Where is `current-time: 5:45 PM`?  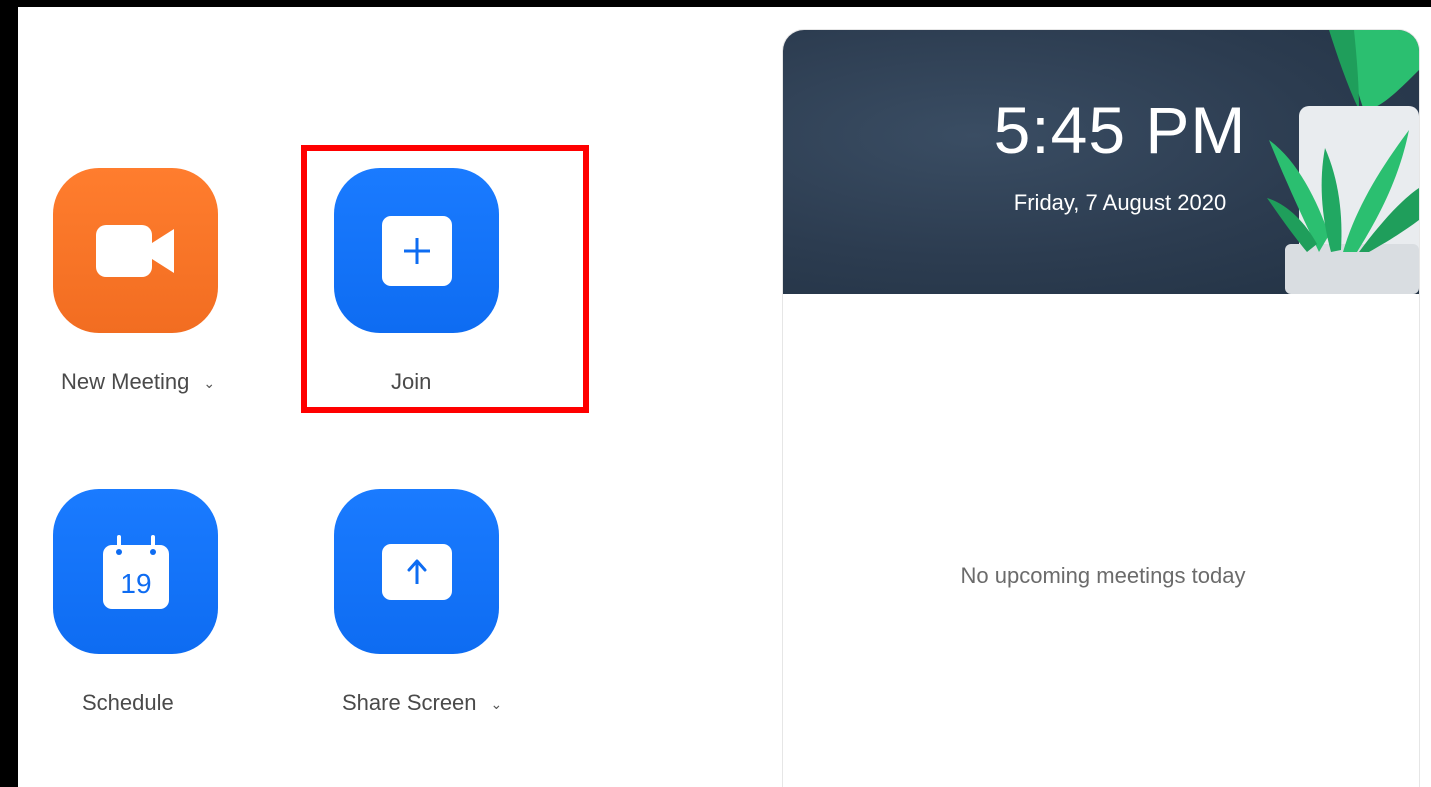
current-time: 5:45 PM is located at coordinates (1120, 130).